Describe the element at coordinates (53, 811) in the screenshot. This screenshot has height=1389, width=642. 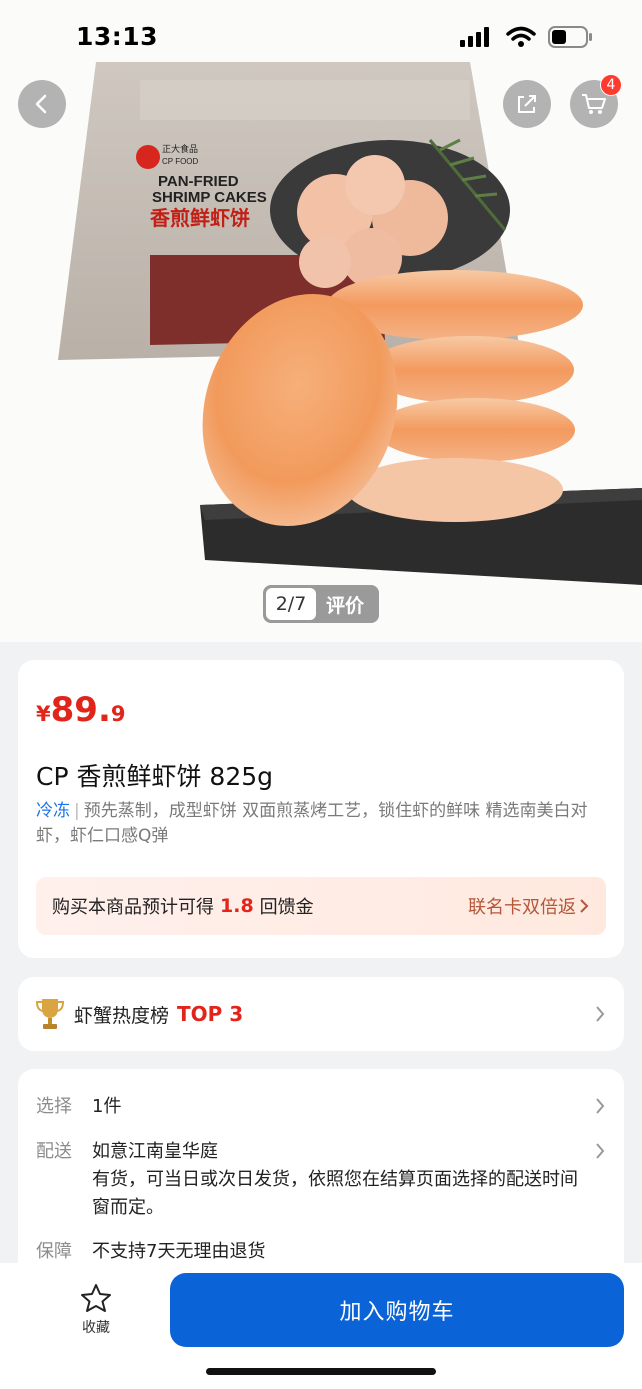
I see `frozen-tag: 冷冻` at that location.